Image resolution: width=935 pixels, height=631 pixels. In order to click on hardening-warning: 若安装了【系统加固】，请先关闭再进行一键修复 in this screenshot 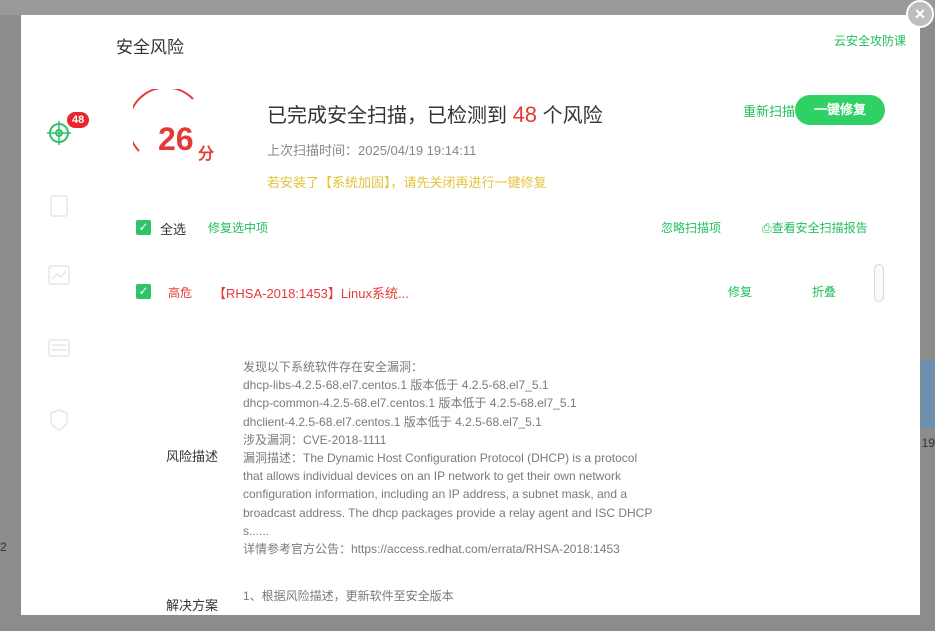, I will do `click(407, 182)`.